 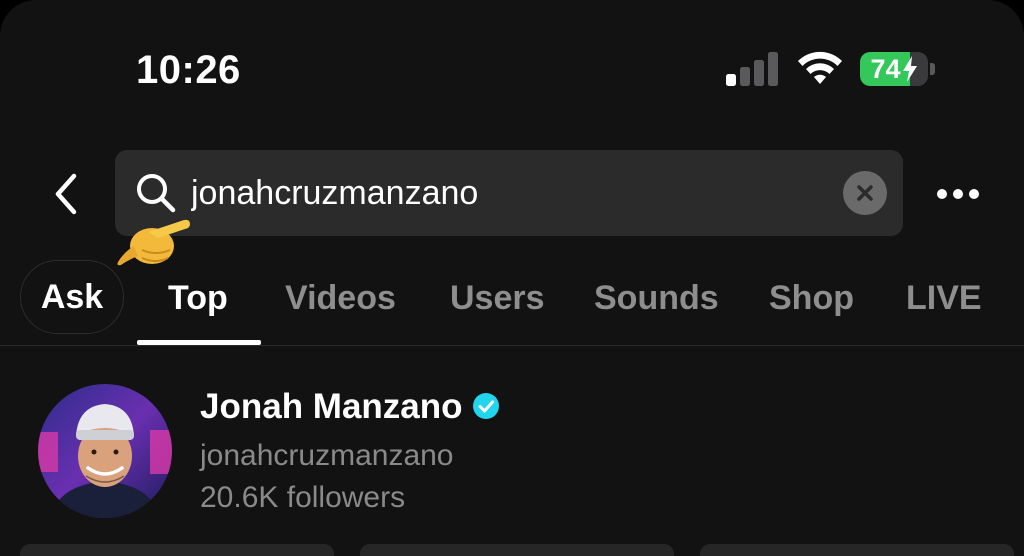 I want to click on cellular-signal-icon, so click(x=752, y=69).